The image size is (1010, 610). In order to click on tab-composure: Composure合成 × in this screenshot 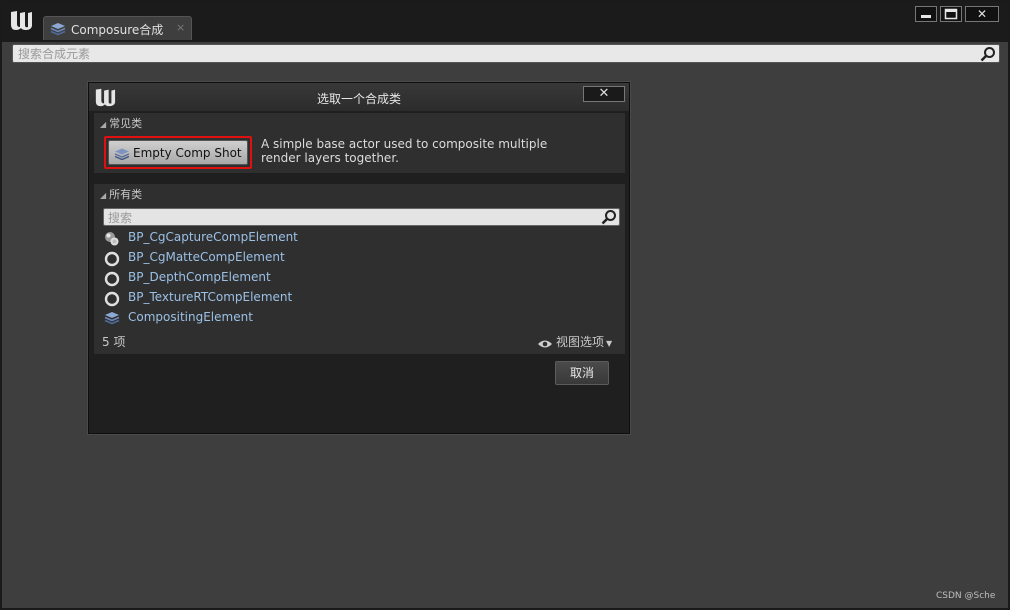, I will do `click(117, 28)`.